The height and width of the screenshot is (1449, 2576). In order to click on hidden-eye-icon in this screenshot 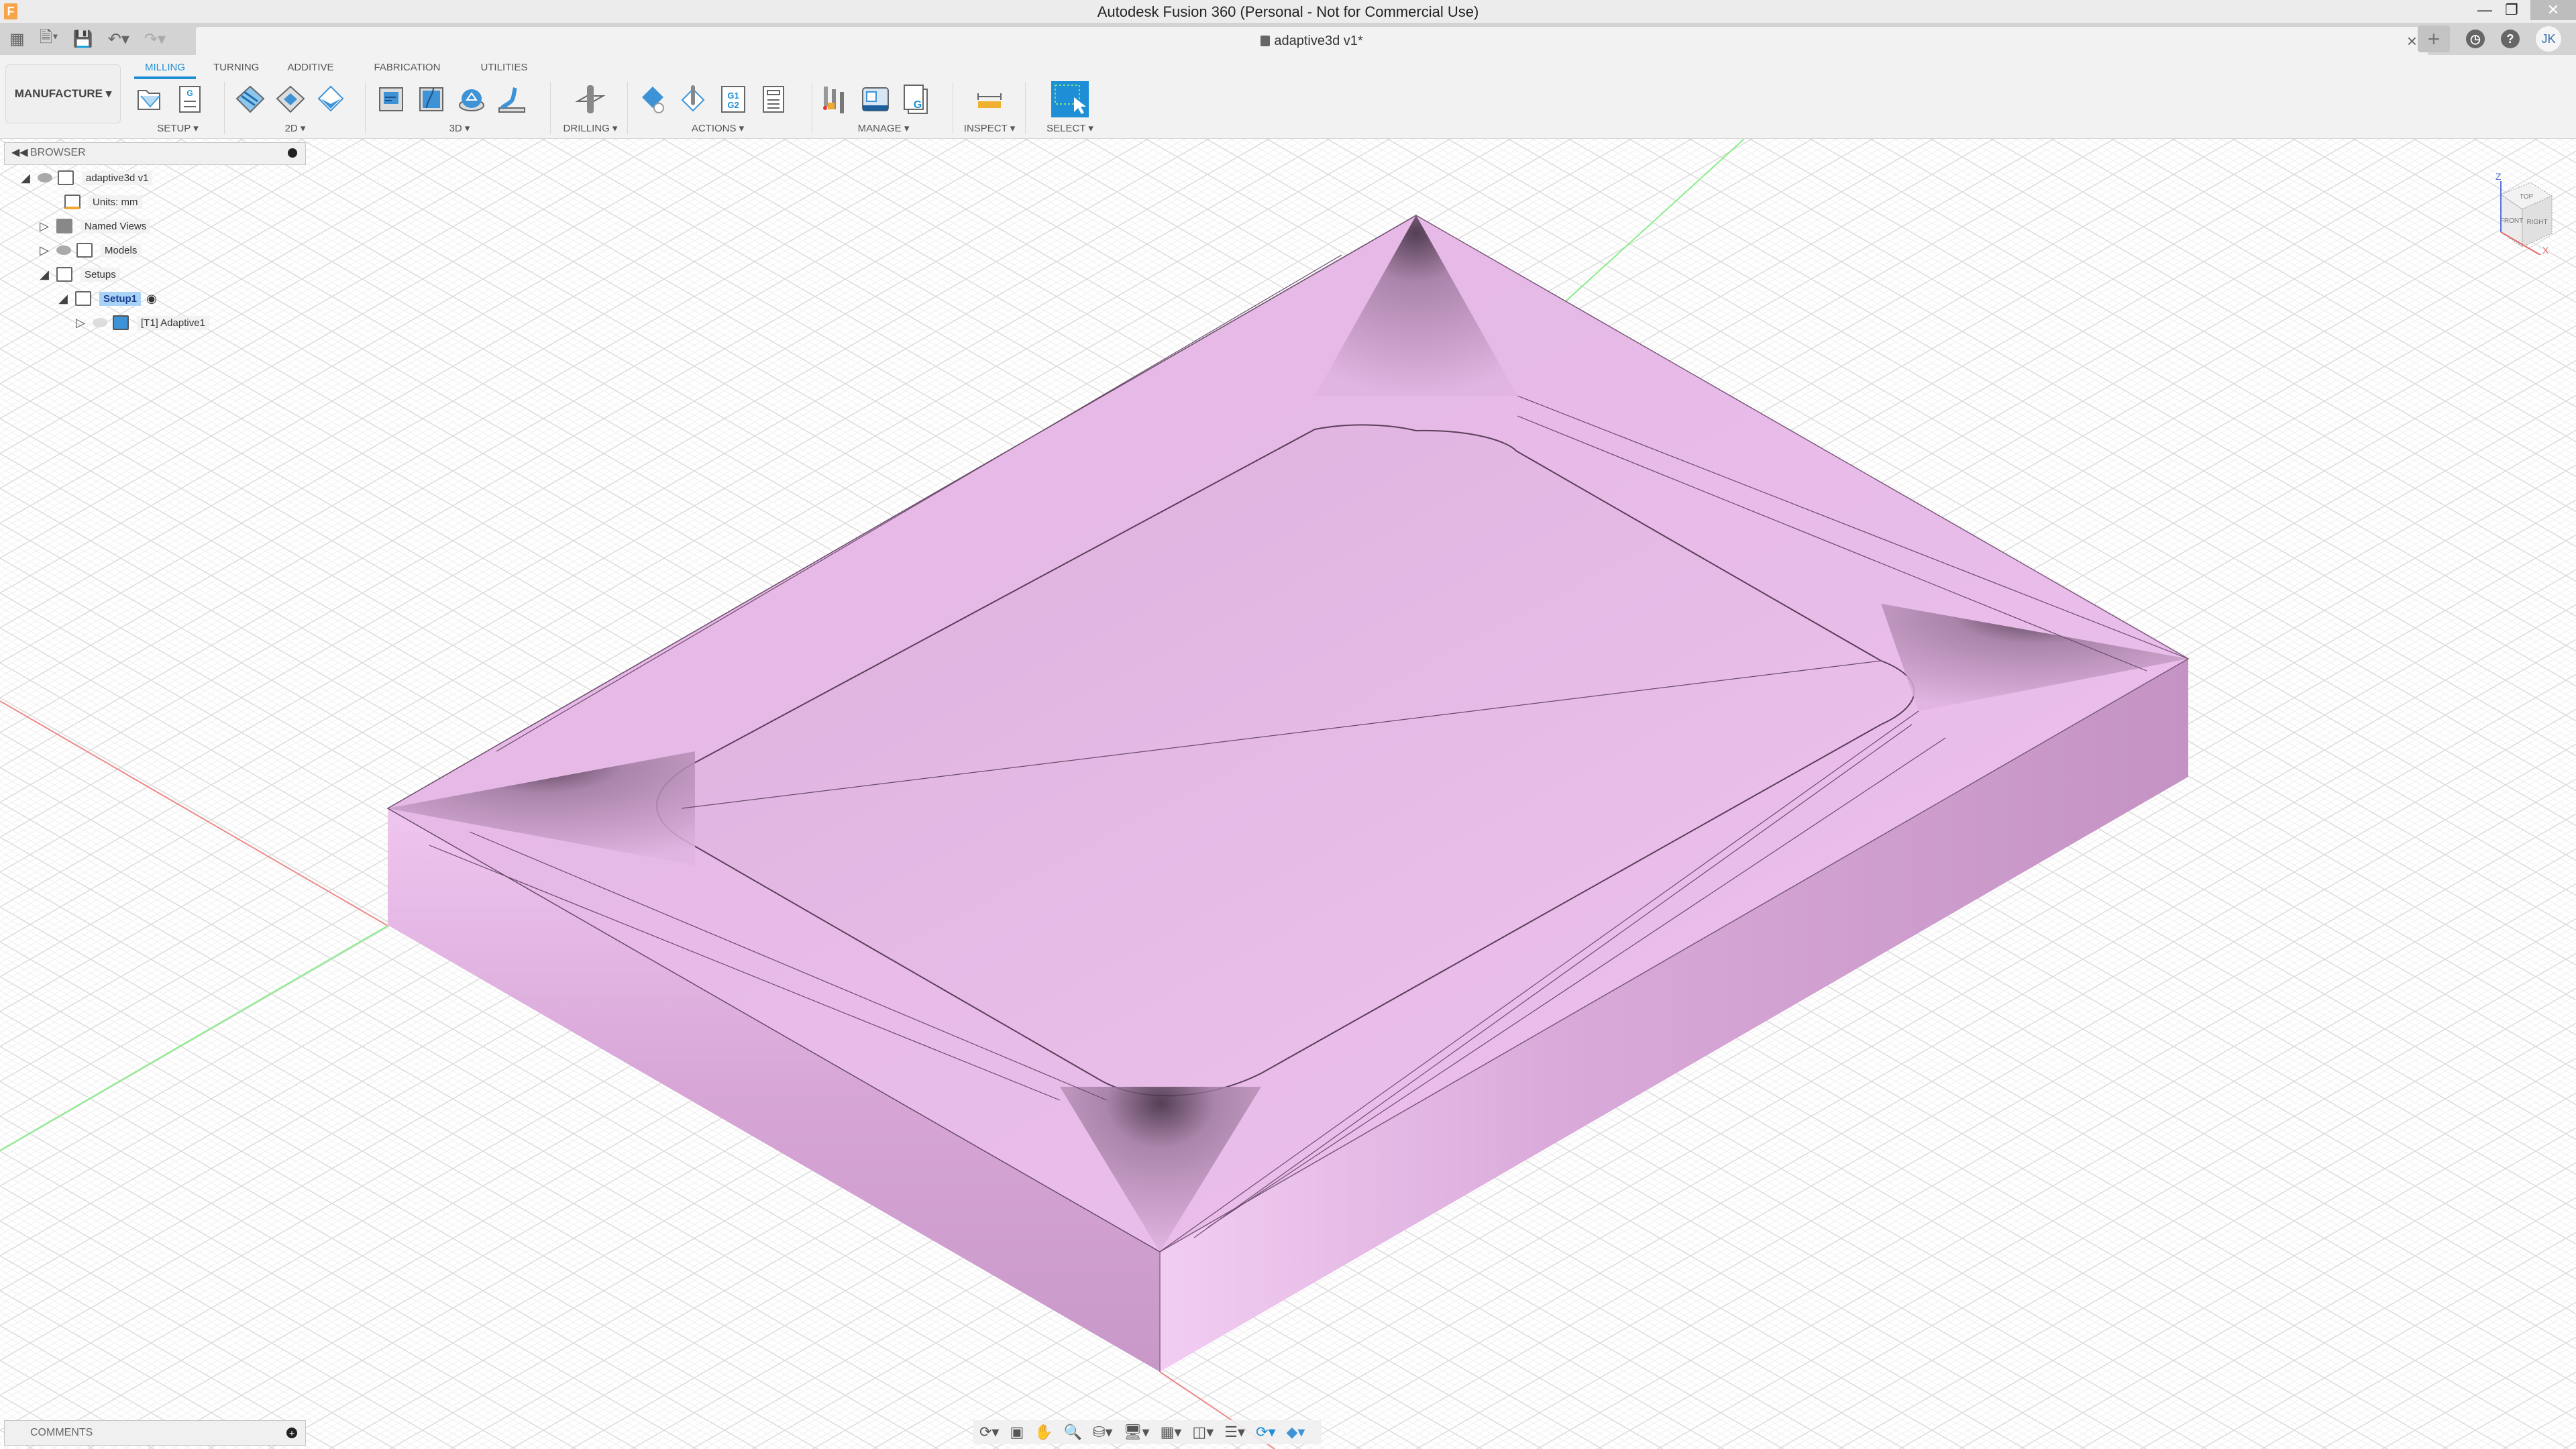, I will do `click(100, 322)`.